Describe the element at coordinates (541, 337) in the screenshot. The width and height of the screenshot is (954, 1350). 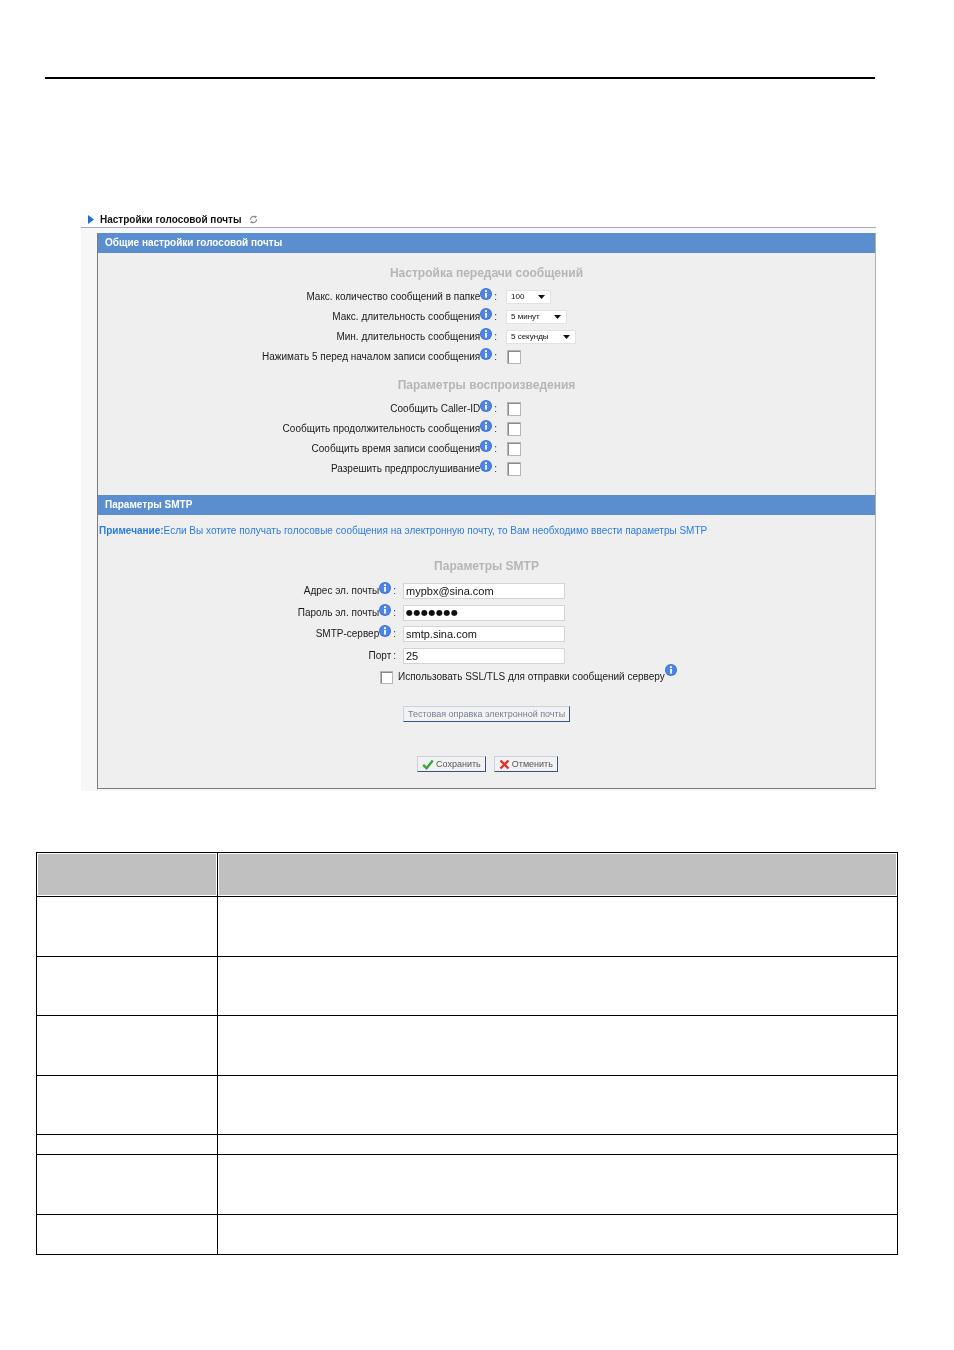
I see `dropdown: 5 секунды` at that location.